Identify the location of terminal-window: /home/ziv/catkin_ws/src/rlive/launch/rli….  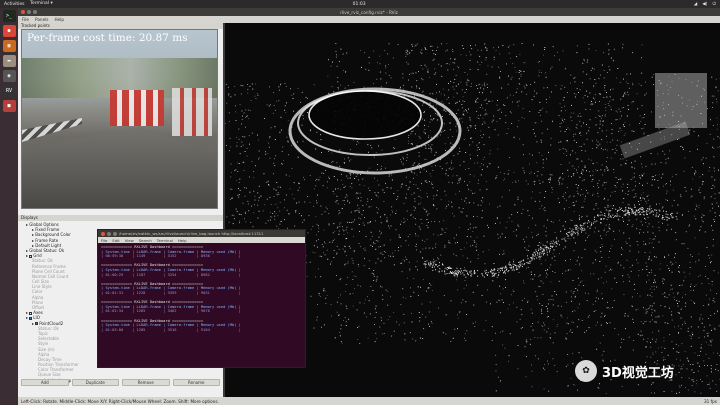
(201, 298).